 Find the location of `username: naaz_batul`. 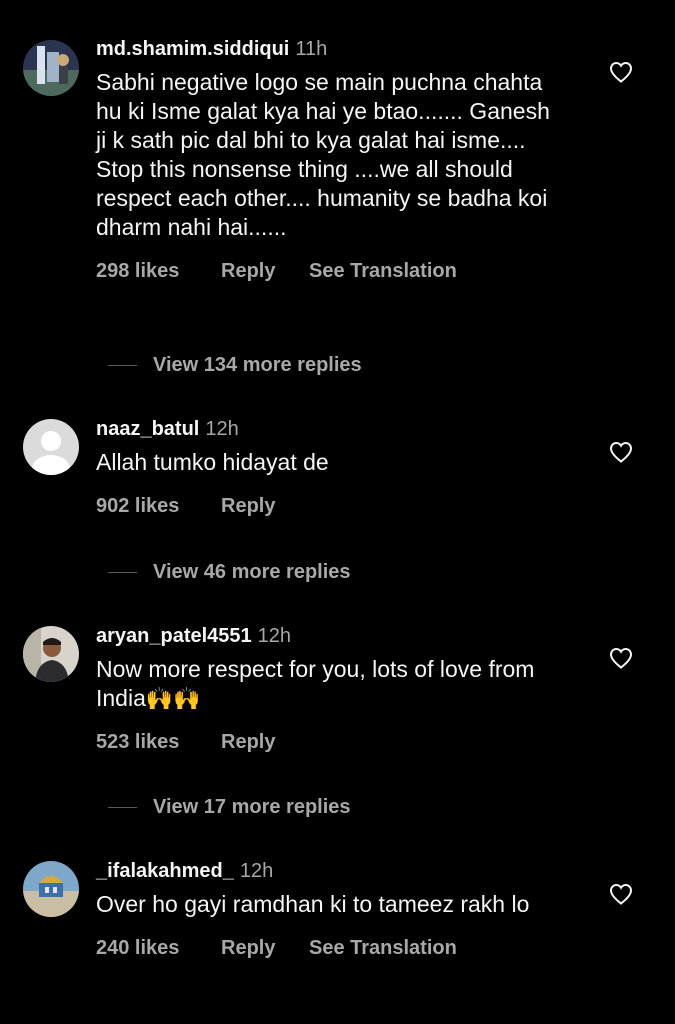

username: naaz_batul is located at coordinates (147, 429).